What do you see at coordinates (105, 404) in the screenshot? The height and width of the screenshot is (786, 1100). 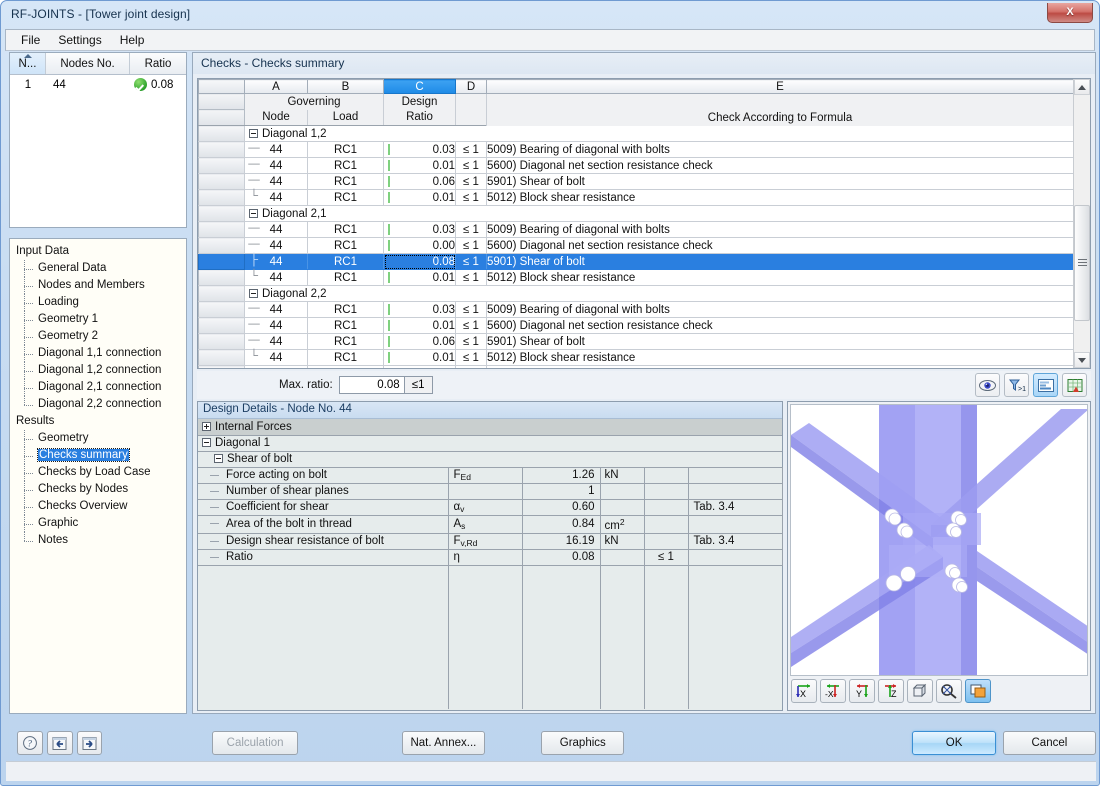 I see `sidebar-item-diagonal-2-2-connection: Diagonal 2,2 connection` at bounding box center [105, 404].